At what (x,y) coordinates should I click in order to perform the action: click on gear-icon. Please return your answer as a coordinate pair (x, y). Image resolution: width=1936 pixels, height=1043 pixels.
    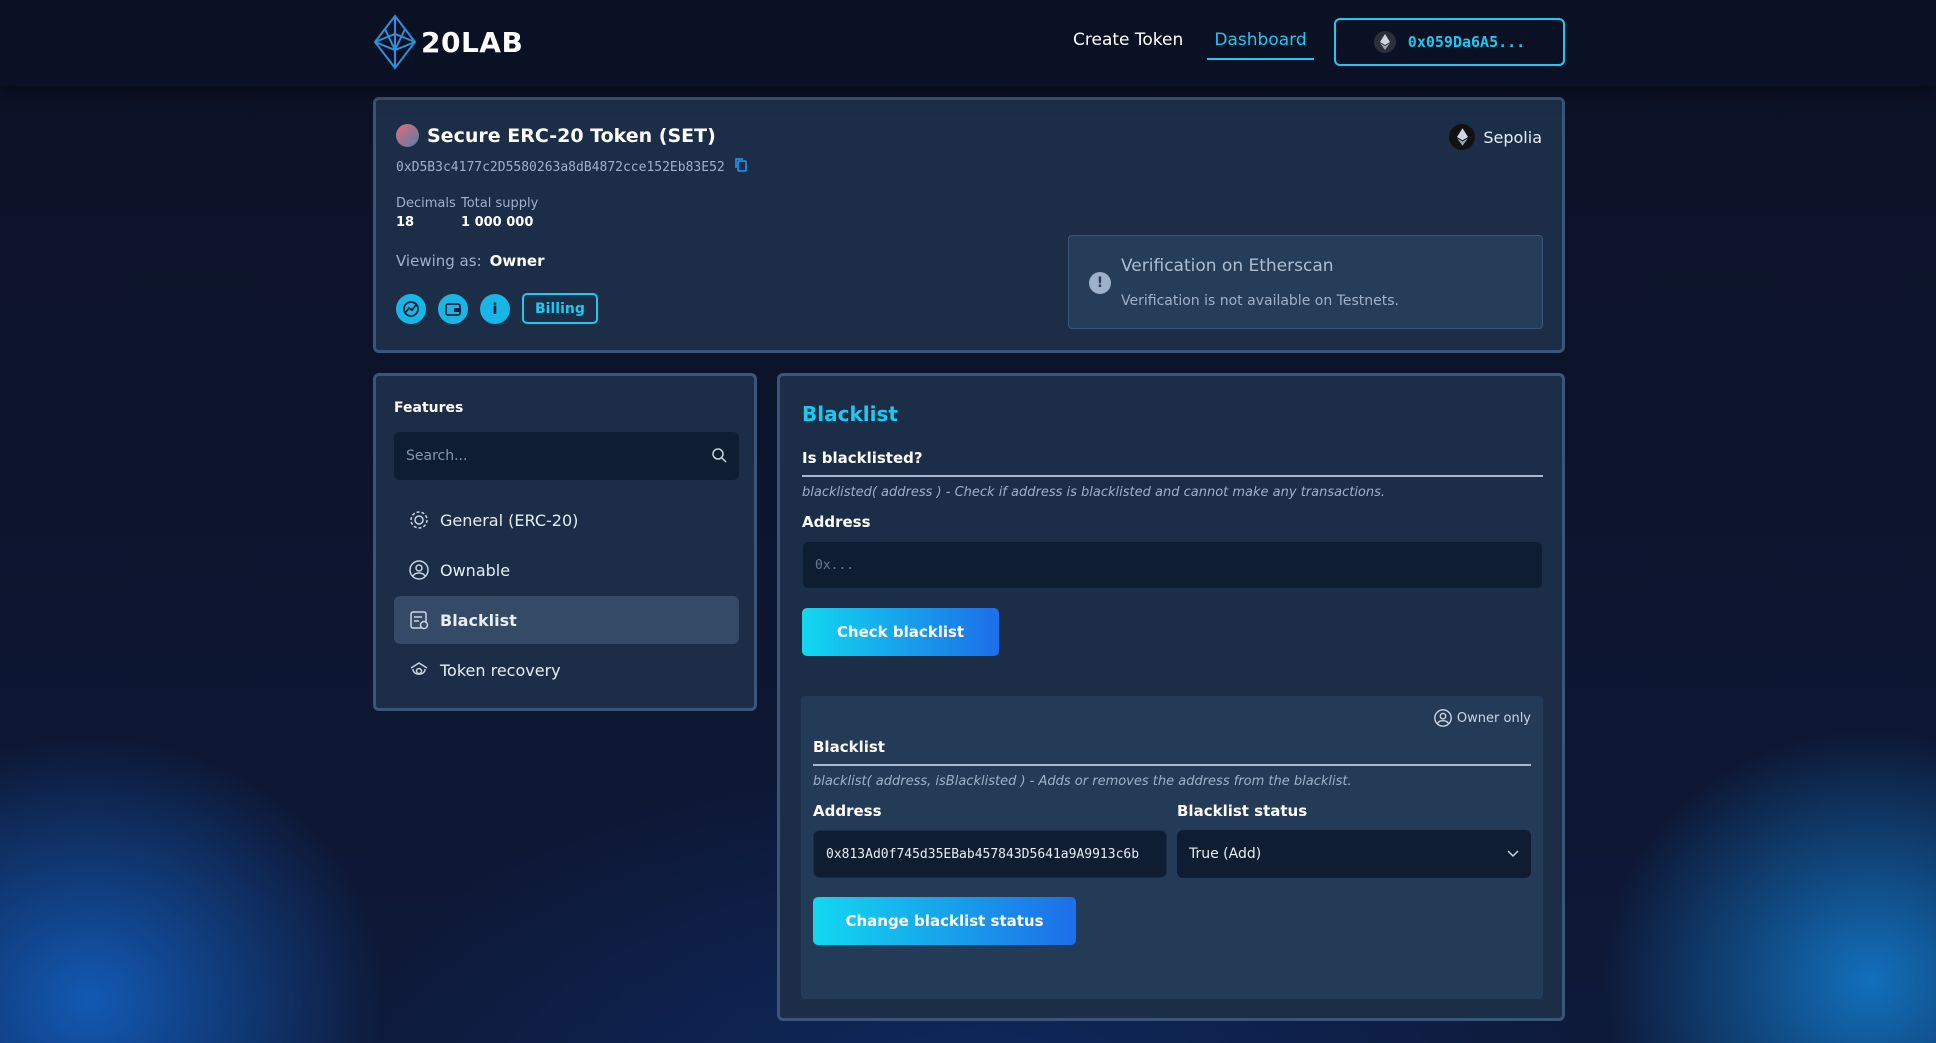
    Looking at the image, I should click on (419, 520).